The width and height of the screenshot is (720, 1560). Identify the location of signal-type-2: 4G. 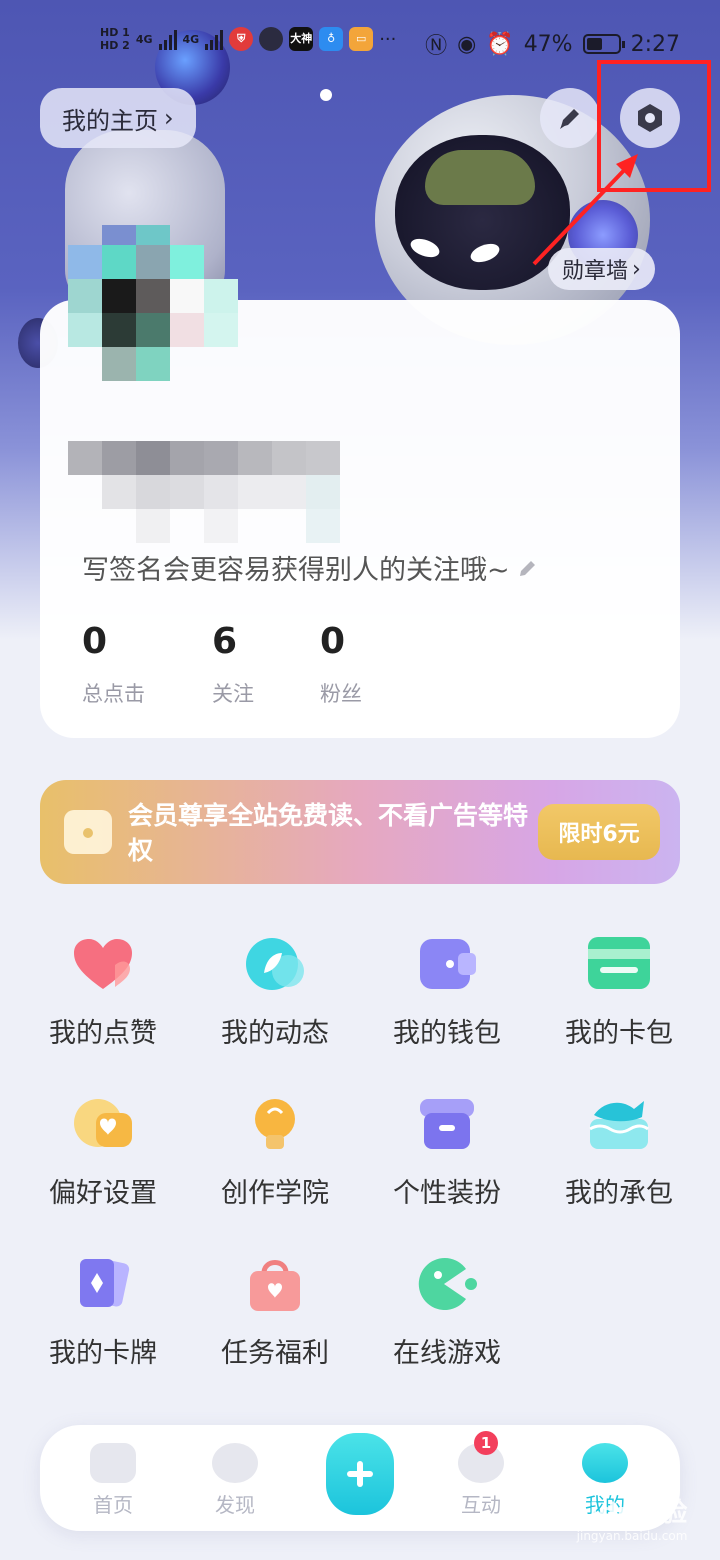
(191, 39).